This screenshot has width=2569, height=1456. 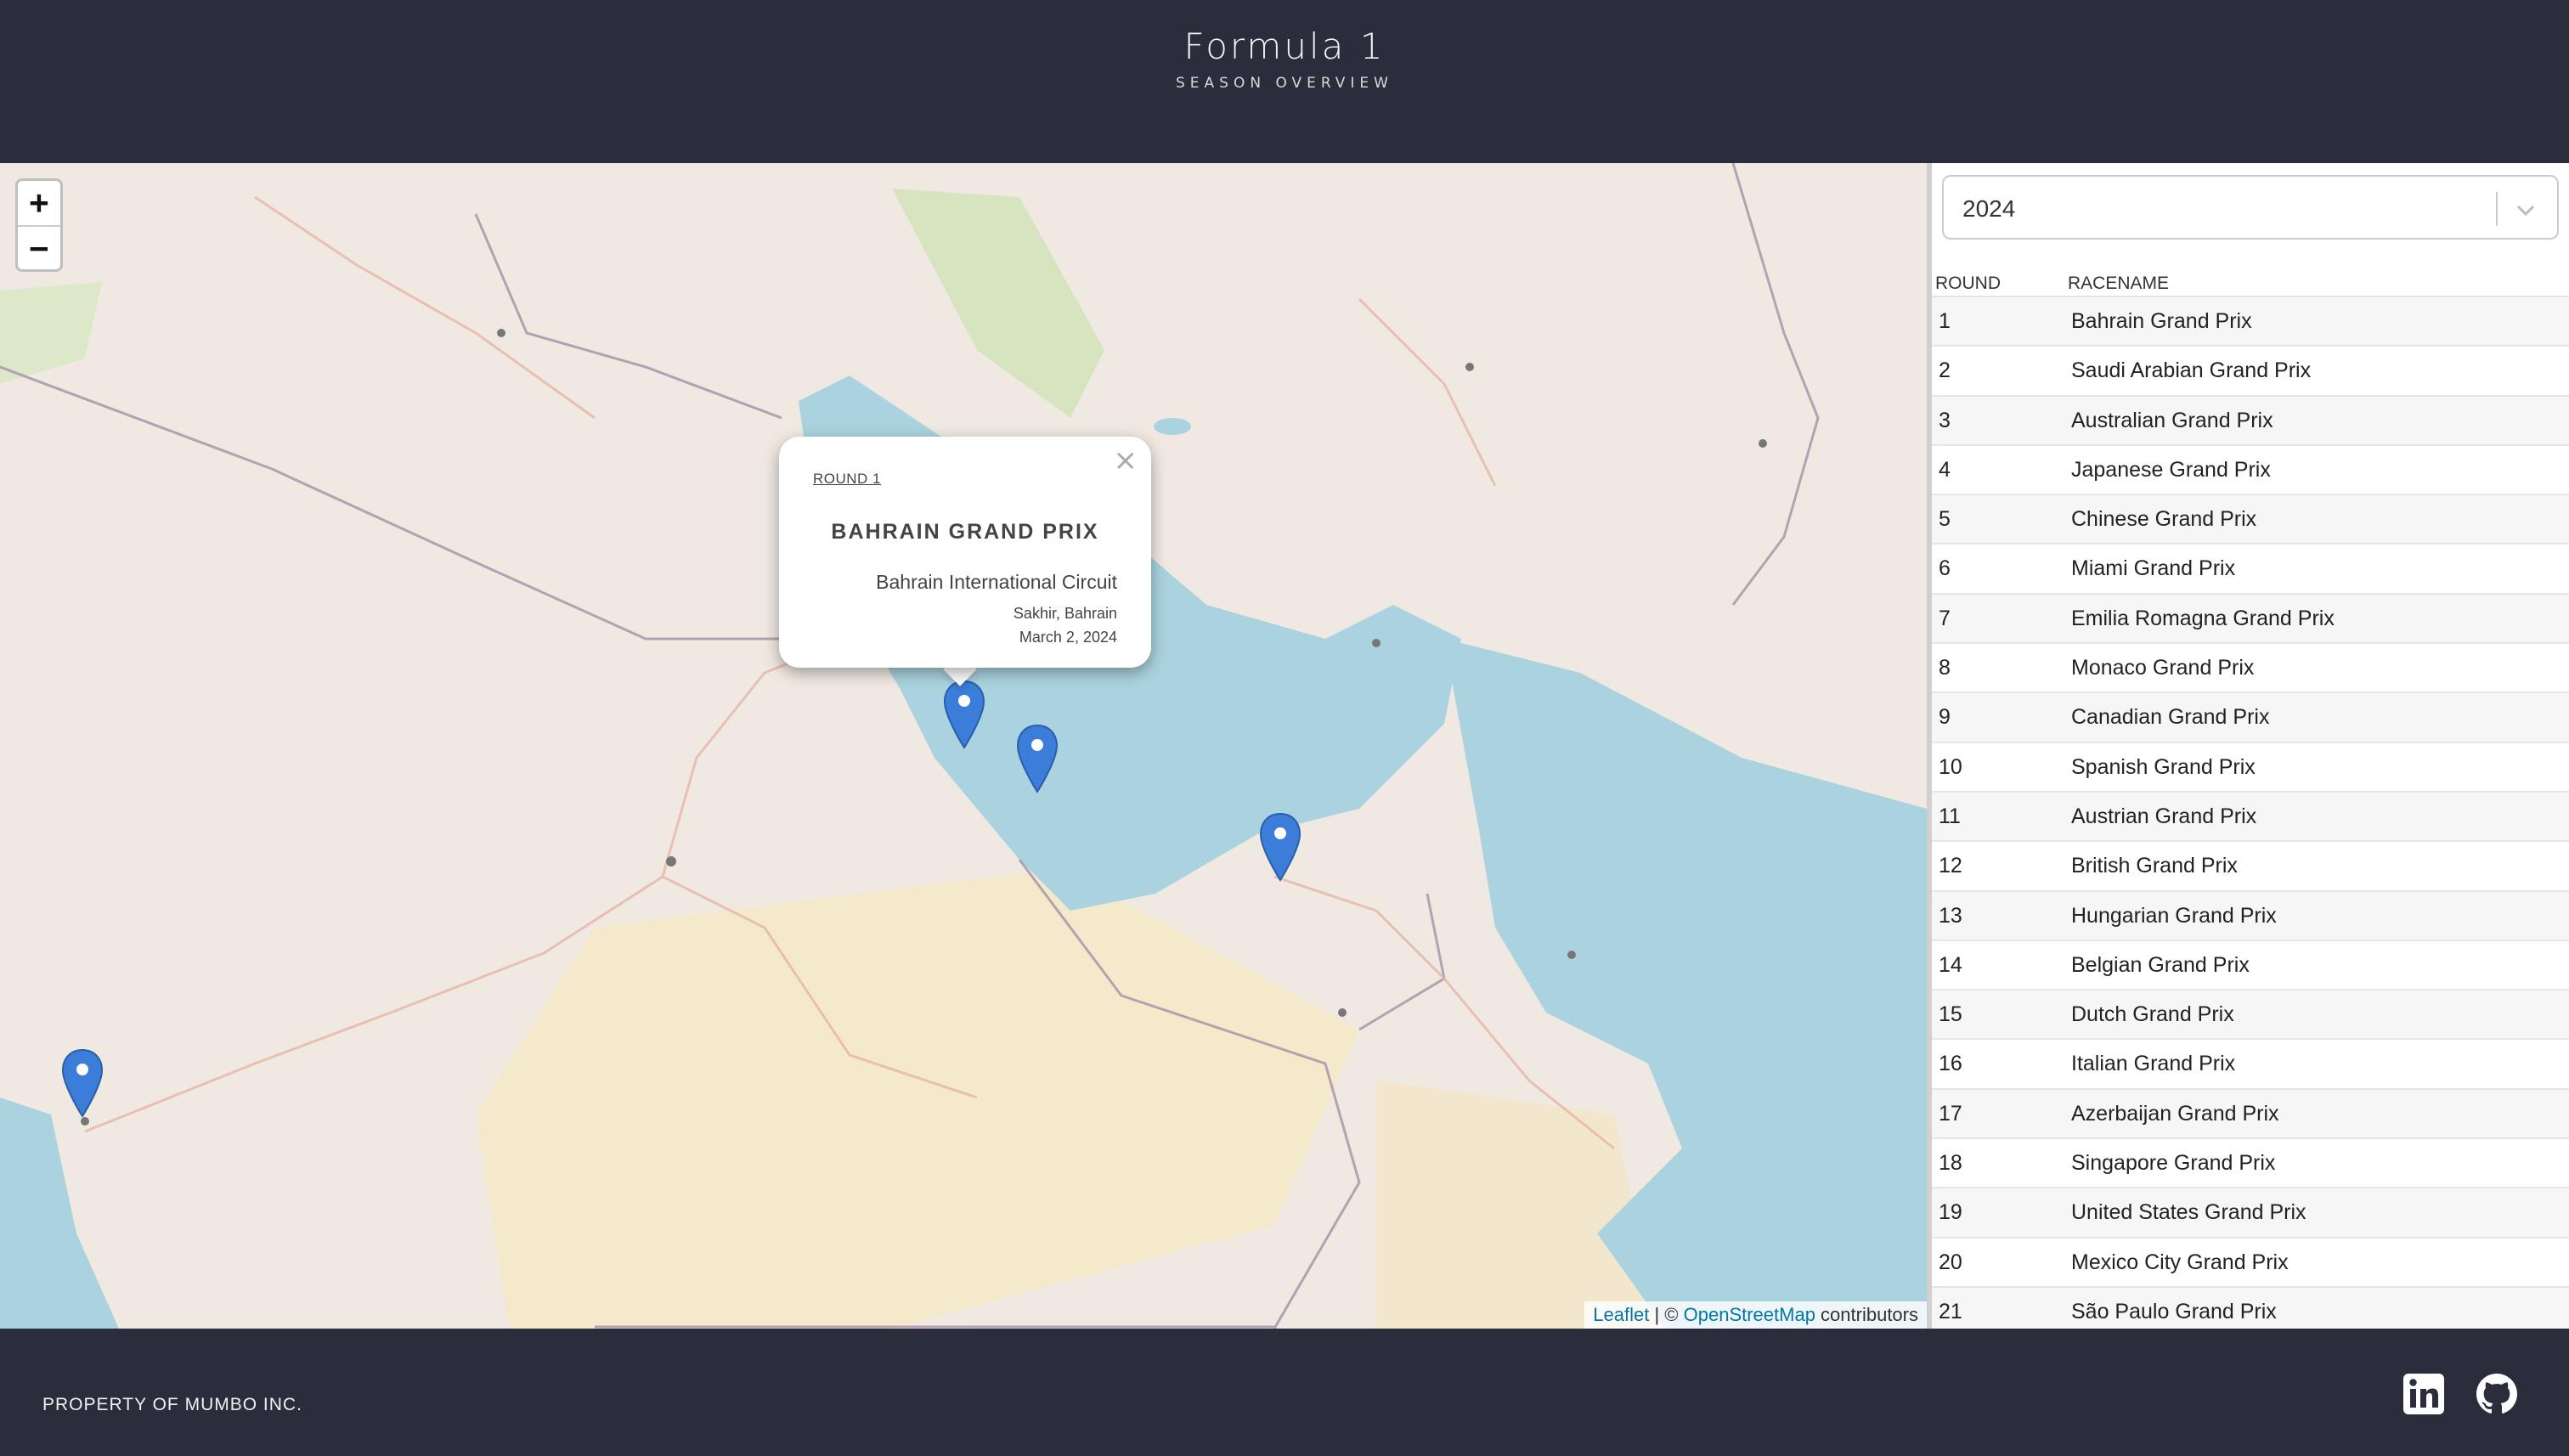 I want to click on race-name-cell: Azerbaijan Grand Prix, so click(x=2175, y=1113).